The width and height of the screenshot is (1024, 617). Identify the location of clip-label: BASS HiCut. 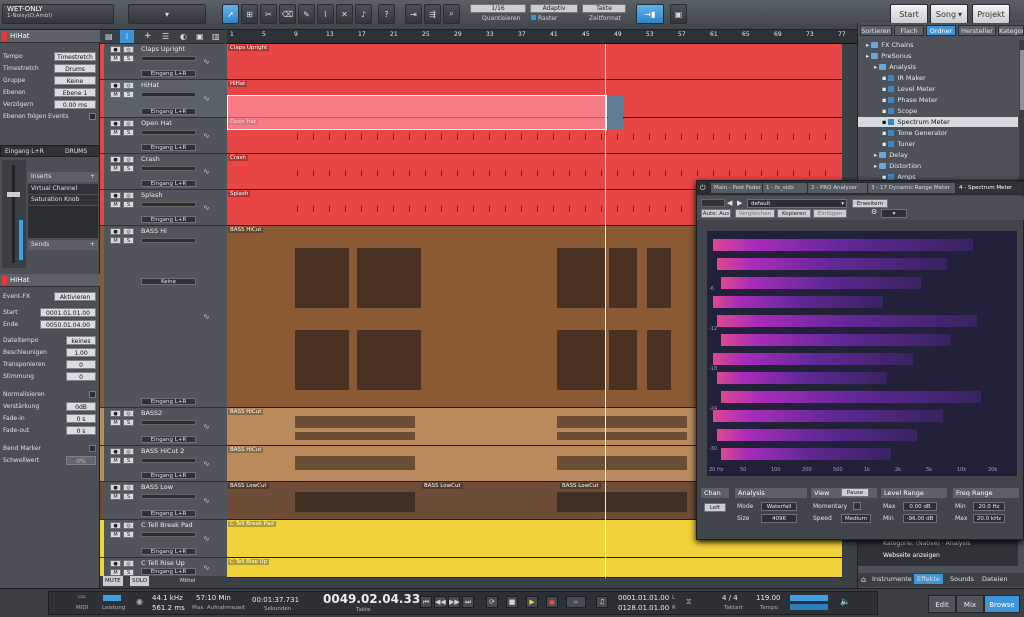
(246, 412).